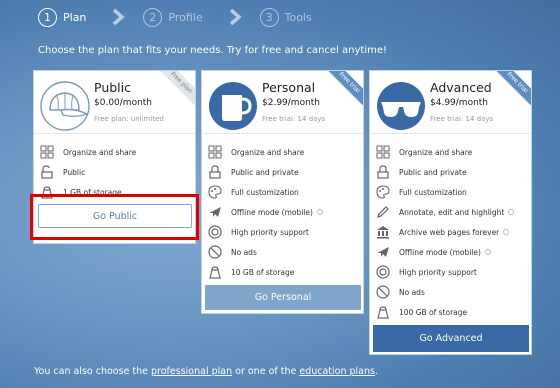  Describe the element at coordinates (93, 371) in the screenshot. I see `footer-text: You can also choose the` at that location.